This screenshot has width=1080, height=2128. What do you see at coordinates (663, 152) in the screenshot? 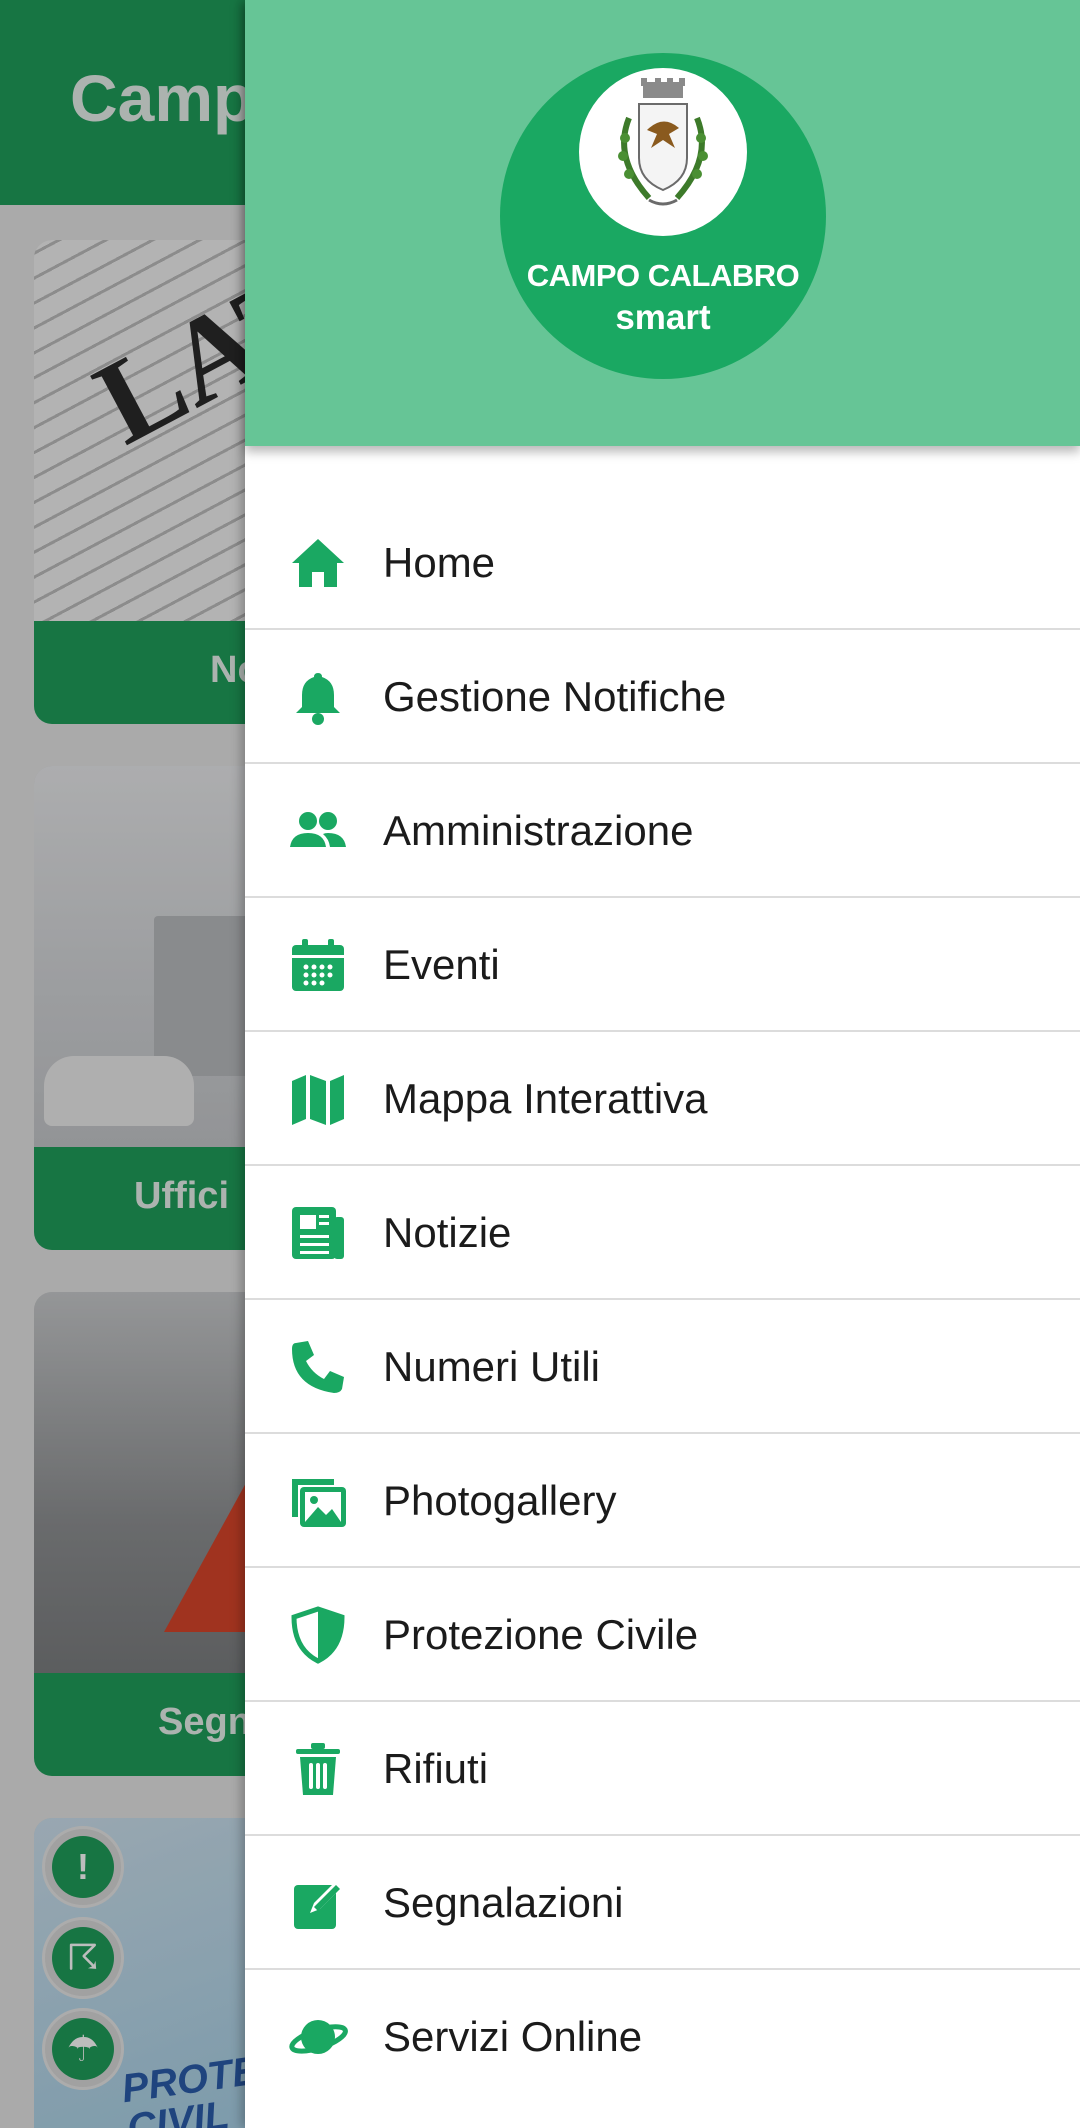
I see `coat-of-arms-icon` at bounding box center [663, 152].